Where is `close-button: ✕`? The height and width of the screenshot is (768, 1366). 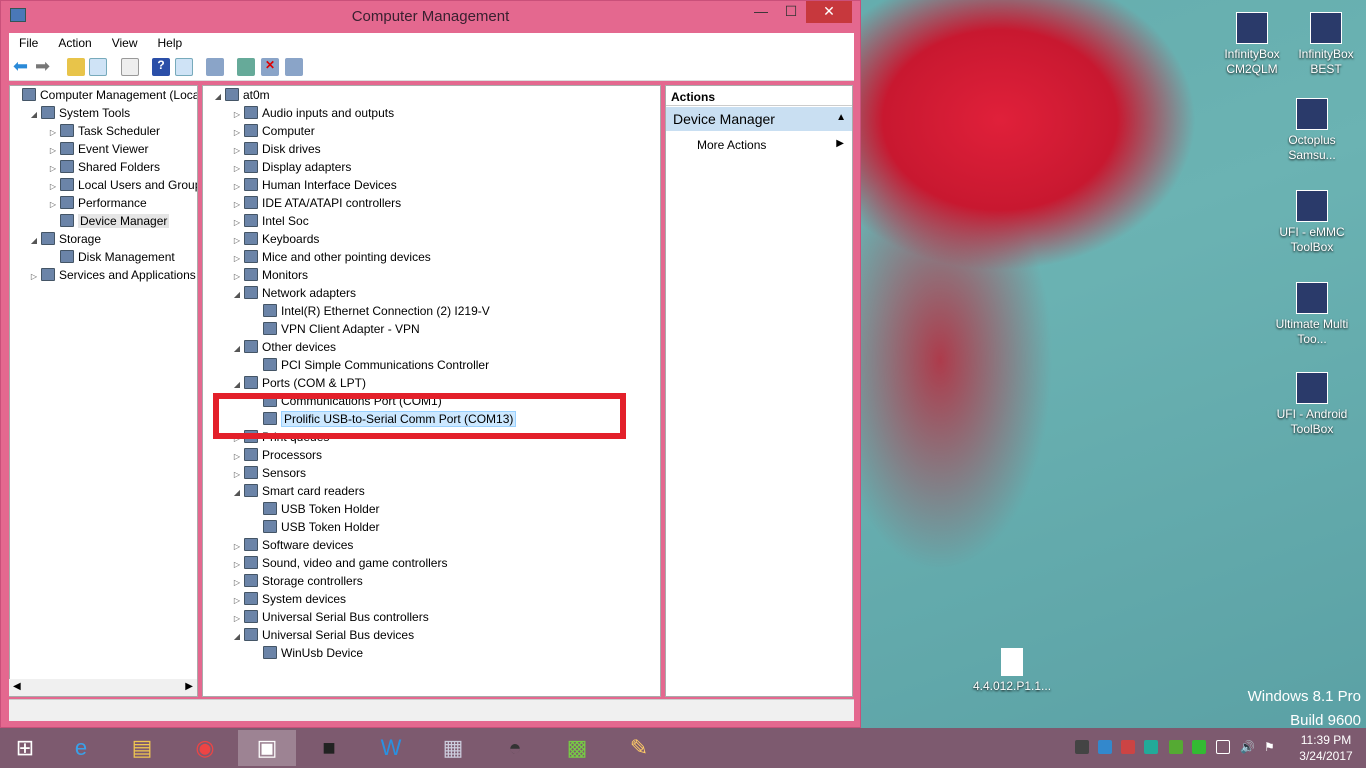
close-button: ✕ is located at coordinates (829, 12).